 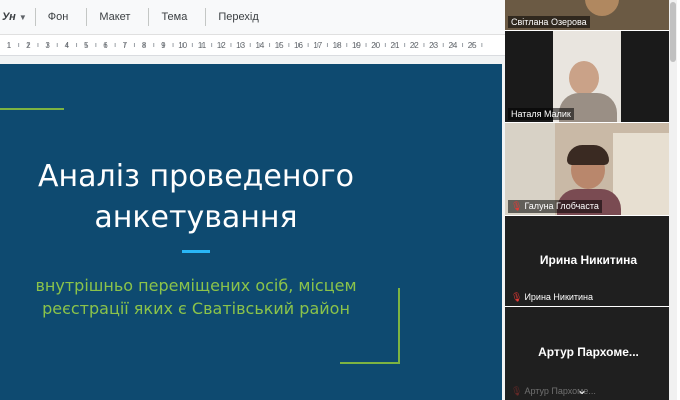 What do you see at coordinates (549, 22) in the screenshot?
I see `participant-name: Світлана Озерова` at bounding box center [549, 22].